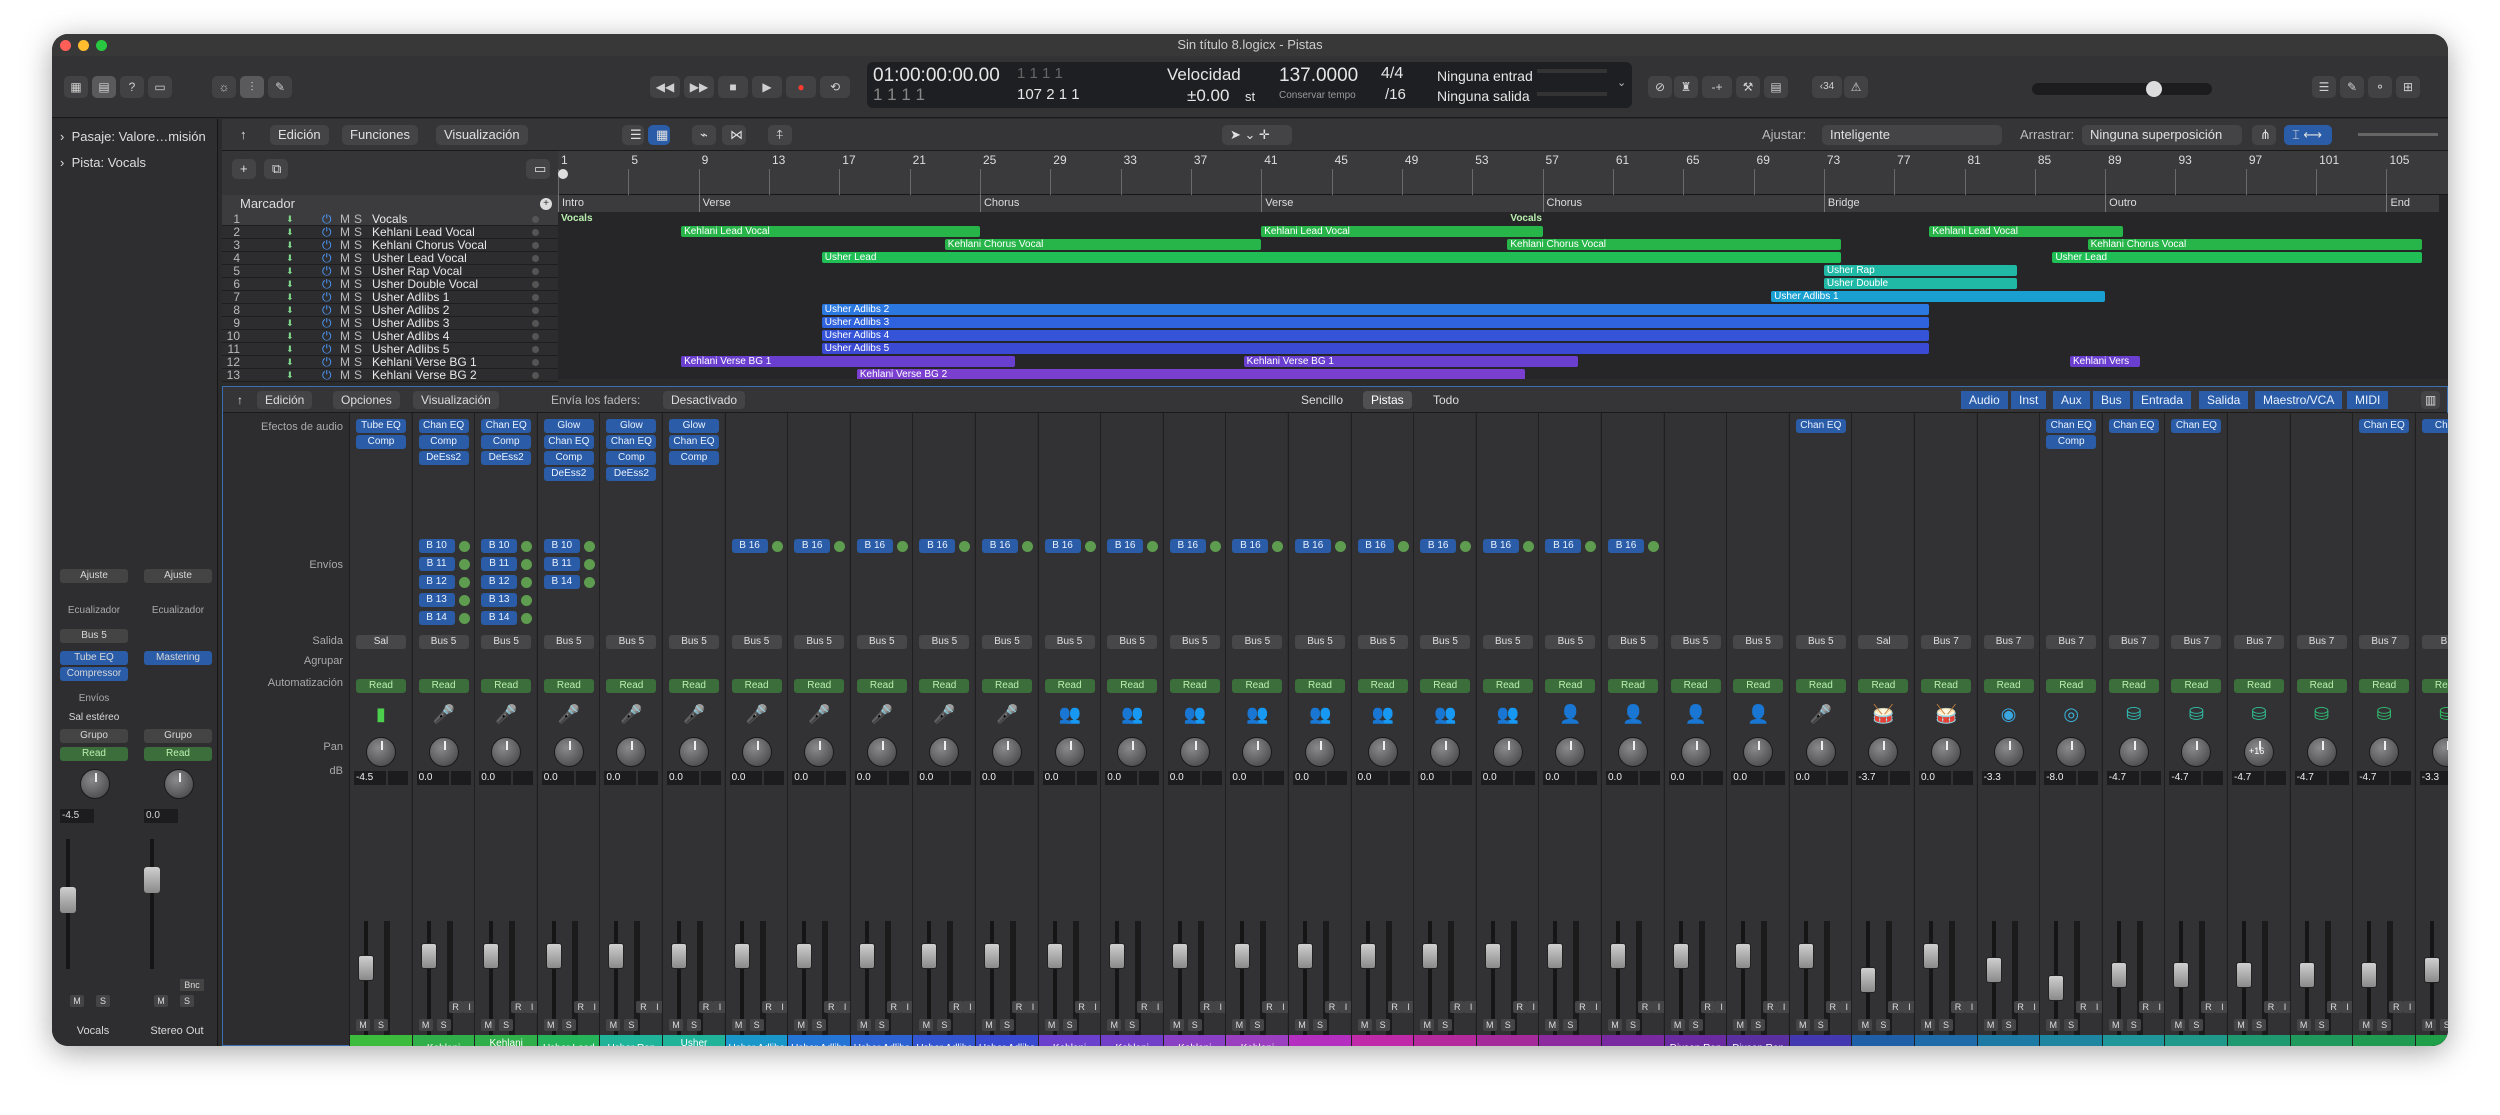 The height and width of the screenshot is (1115, 2500). I want to click on pan-knob-left, so click(95, 784).